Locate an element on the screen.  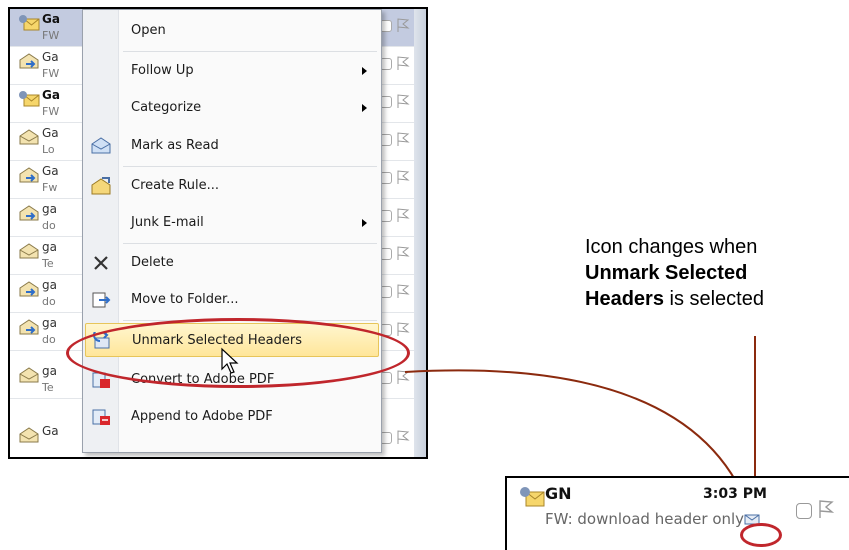
menu-item-categorize: Categorize is located at coordinates (232, 108).